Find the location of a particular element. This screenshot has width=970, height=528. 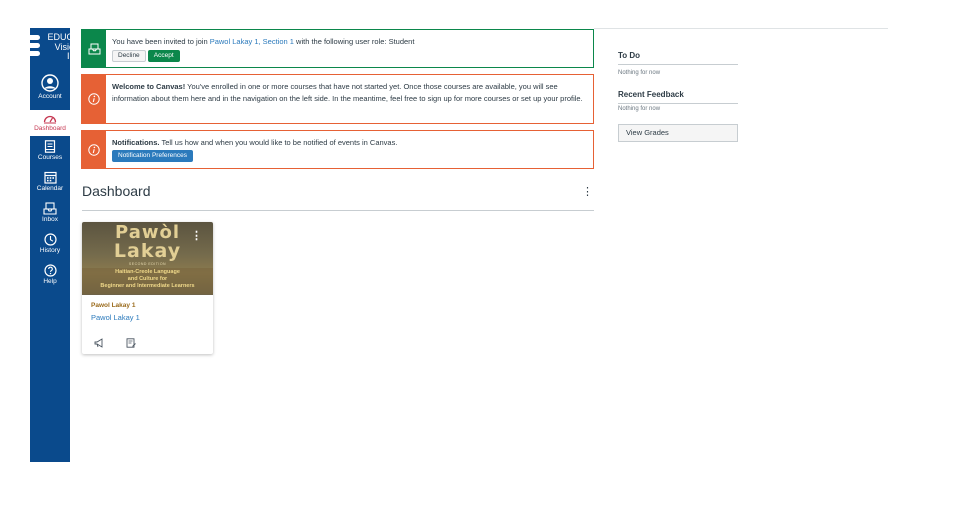

nav-item-account: Account is located at coordinates (50, 89).